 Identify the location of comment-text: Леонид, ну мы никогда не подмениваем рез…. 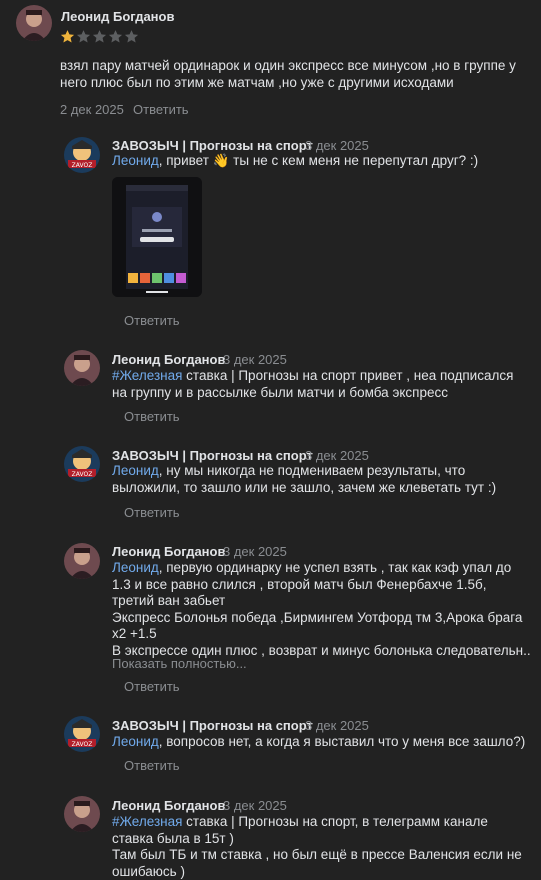
(304, 479).